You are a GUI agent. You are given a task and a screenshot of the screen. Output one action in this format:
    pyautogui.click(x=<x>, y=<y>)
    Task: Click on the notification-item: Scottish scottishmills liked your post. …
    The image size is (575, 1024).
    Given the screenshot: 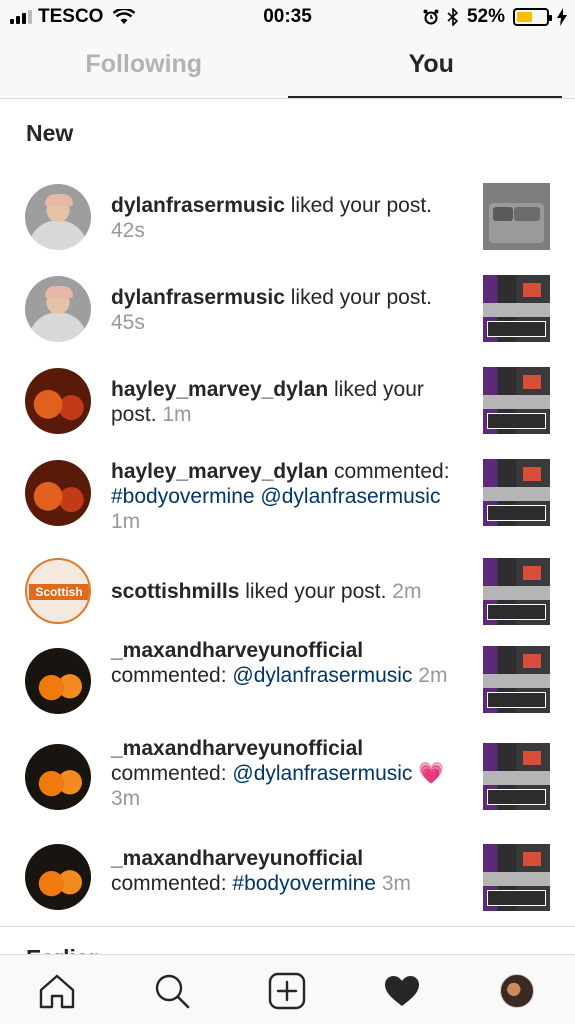 What is the action you would take?
    pyautogui.click(x=287, y=590)
    